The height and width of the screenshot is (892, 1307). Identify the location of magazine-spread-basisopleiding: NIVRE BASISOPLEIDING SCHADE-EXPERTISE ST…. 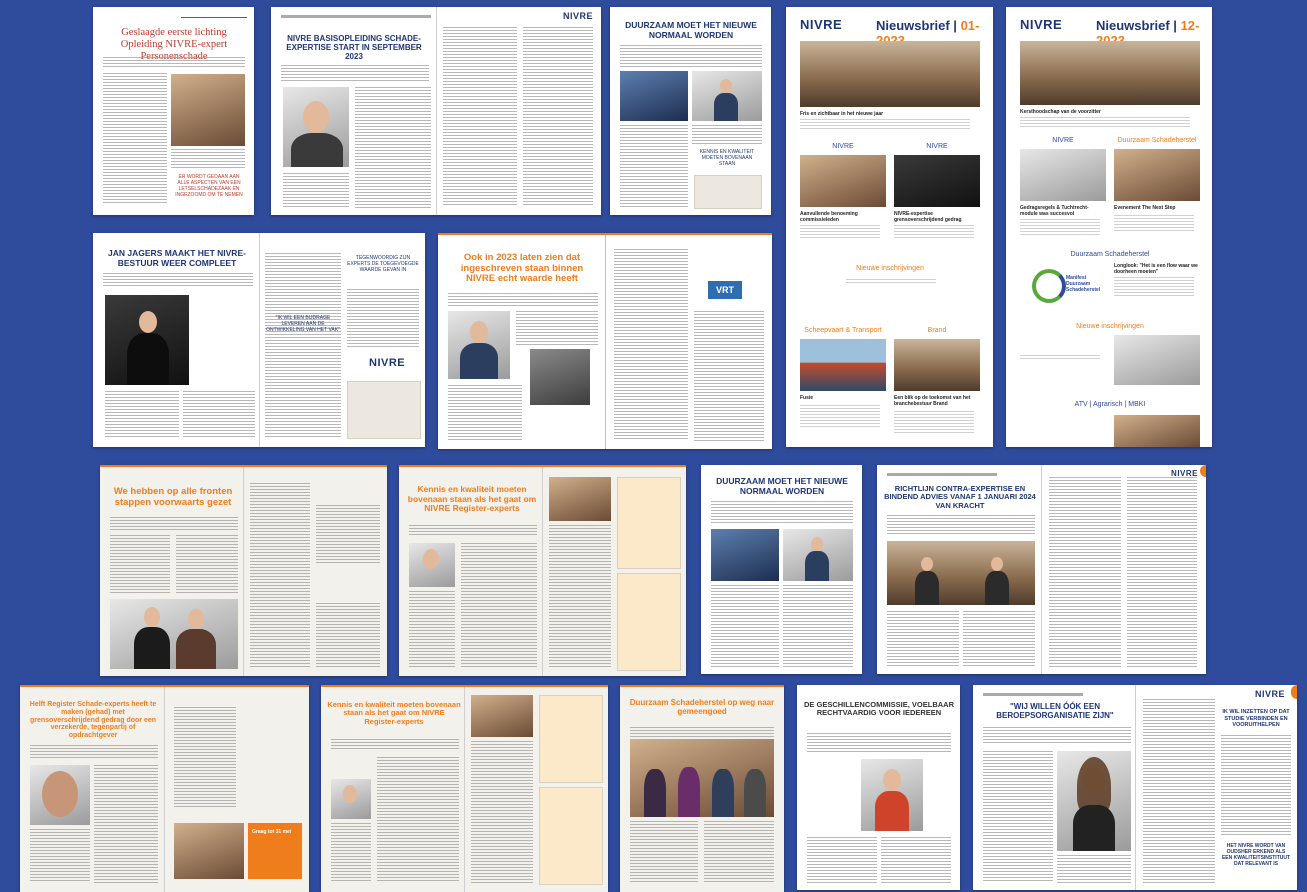
(436, 111).